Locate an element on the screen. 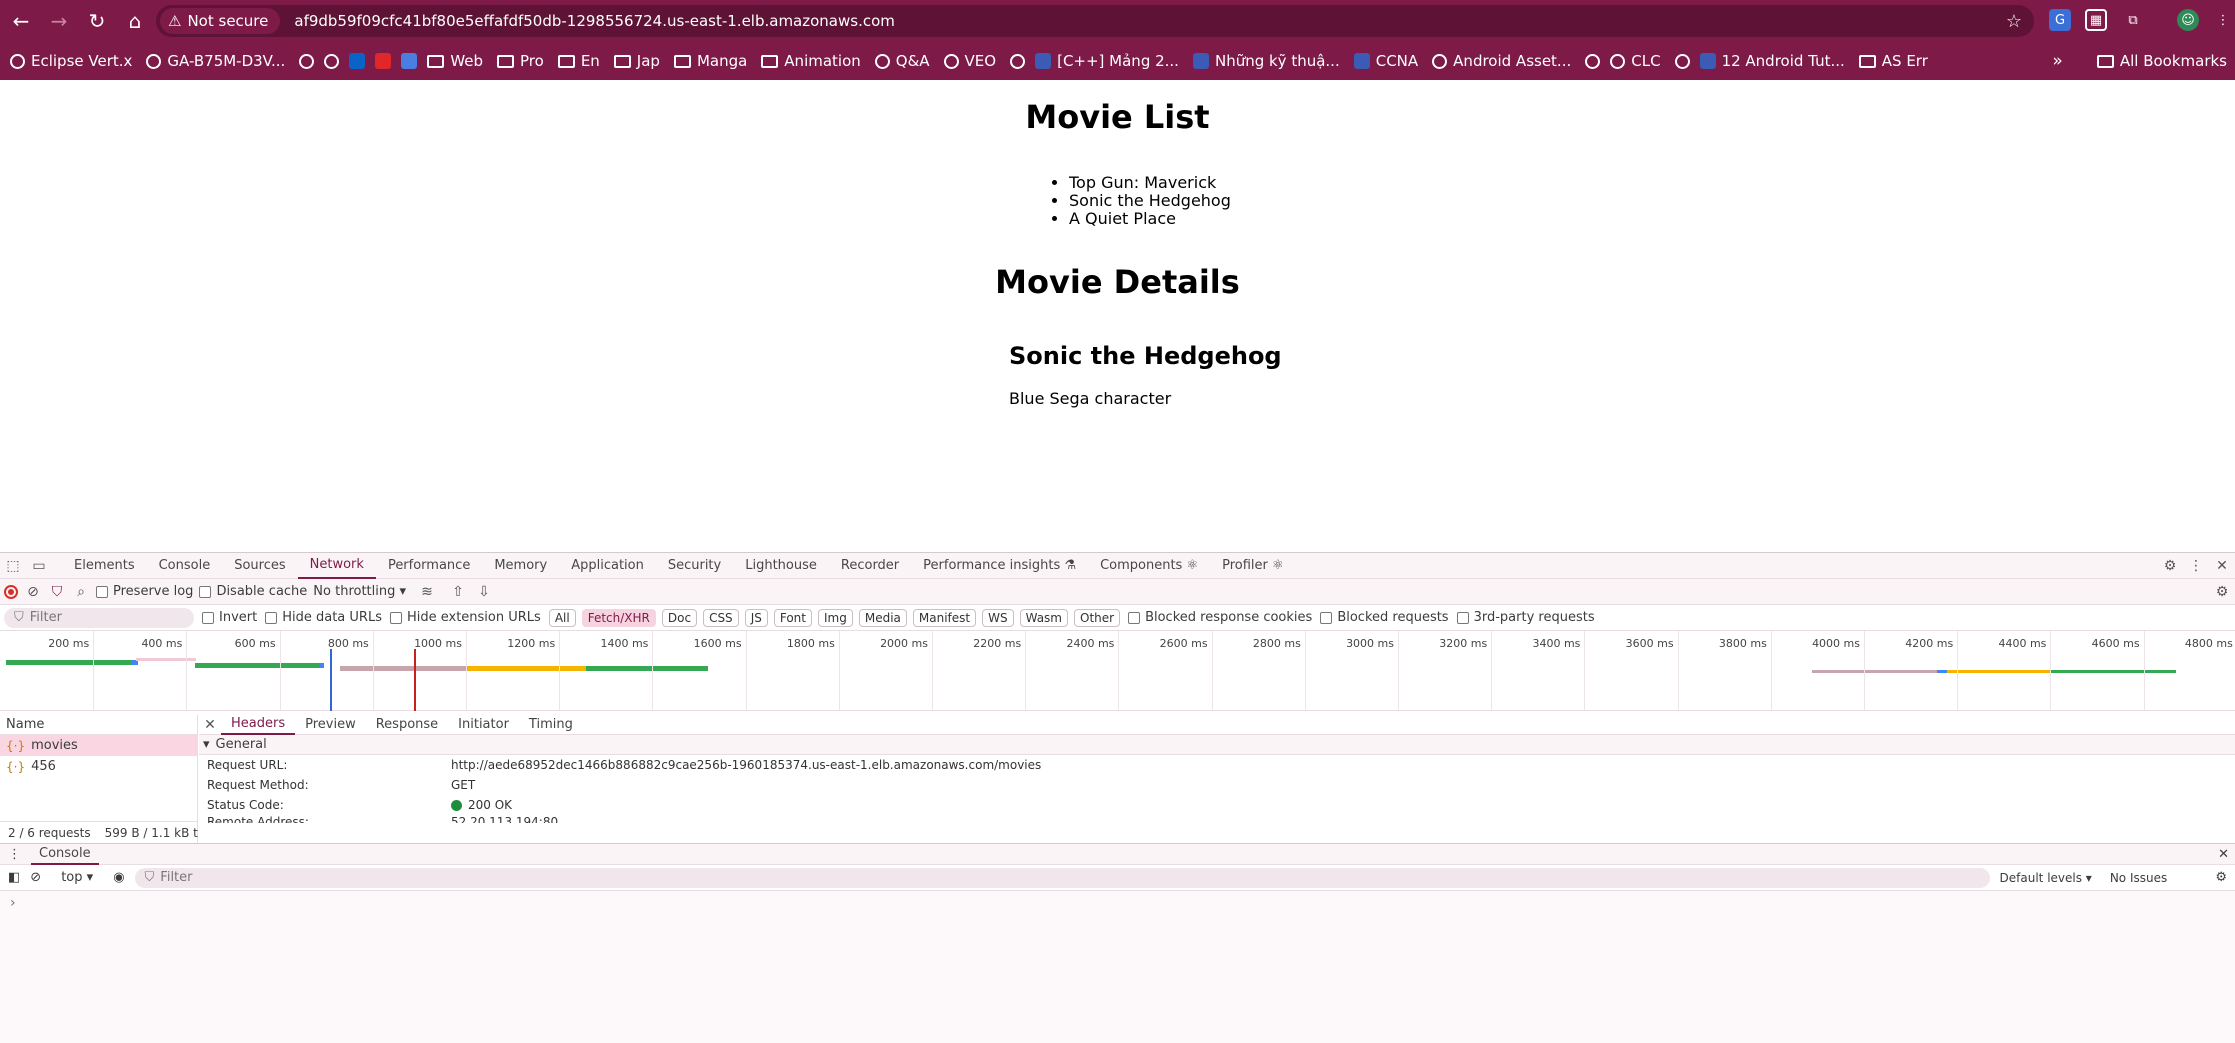 The image size is (2235, 1043). profile-avatar: ☺ is located at coordinates (2188, 20).